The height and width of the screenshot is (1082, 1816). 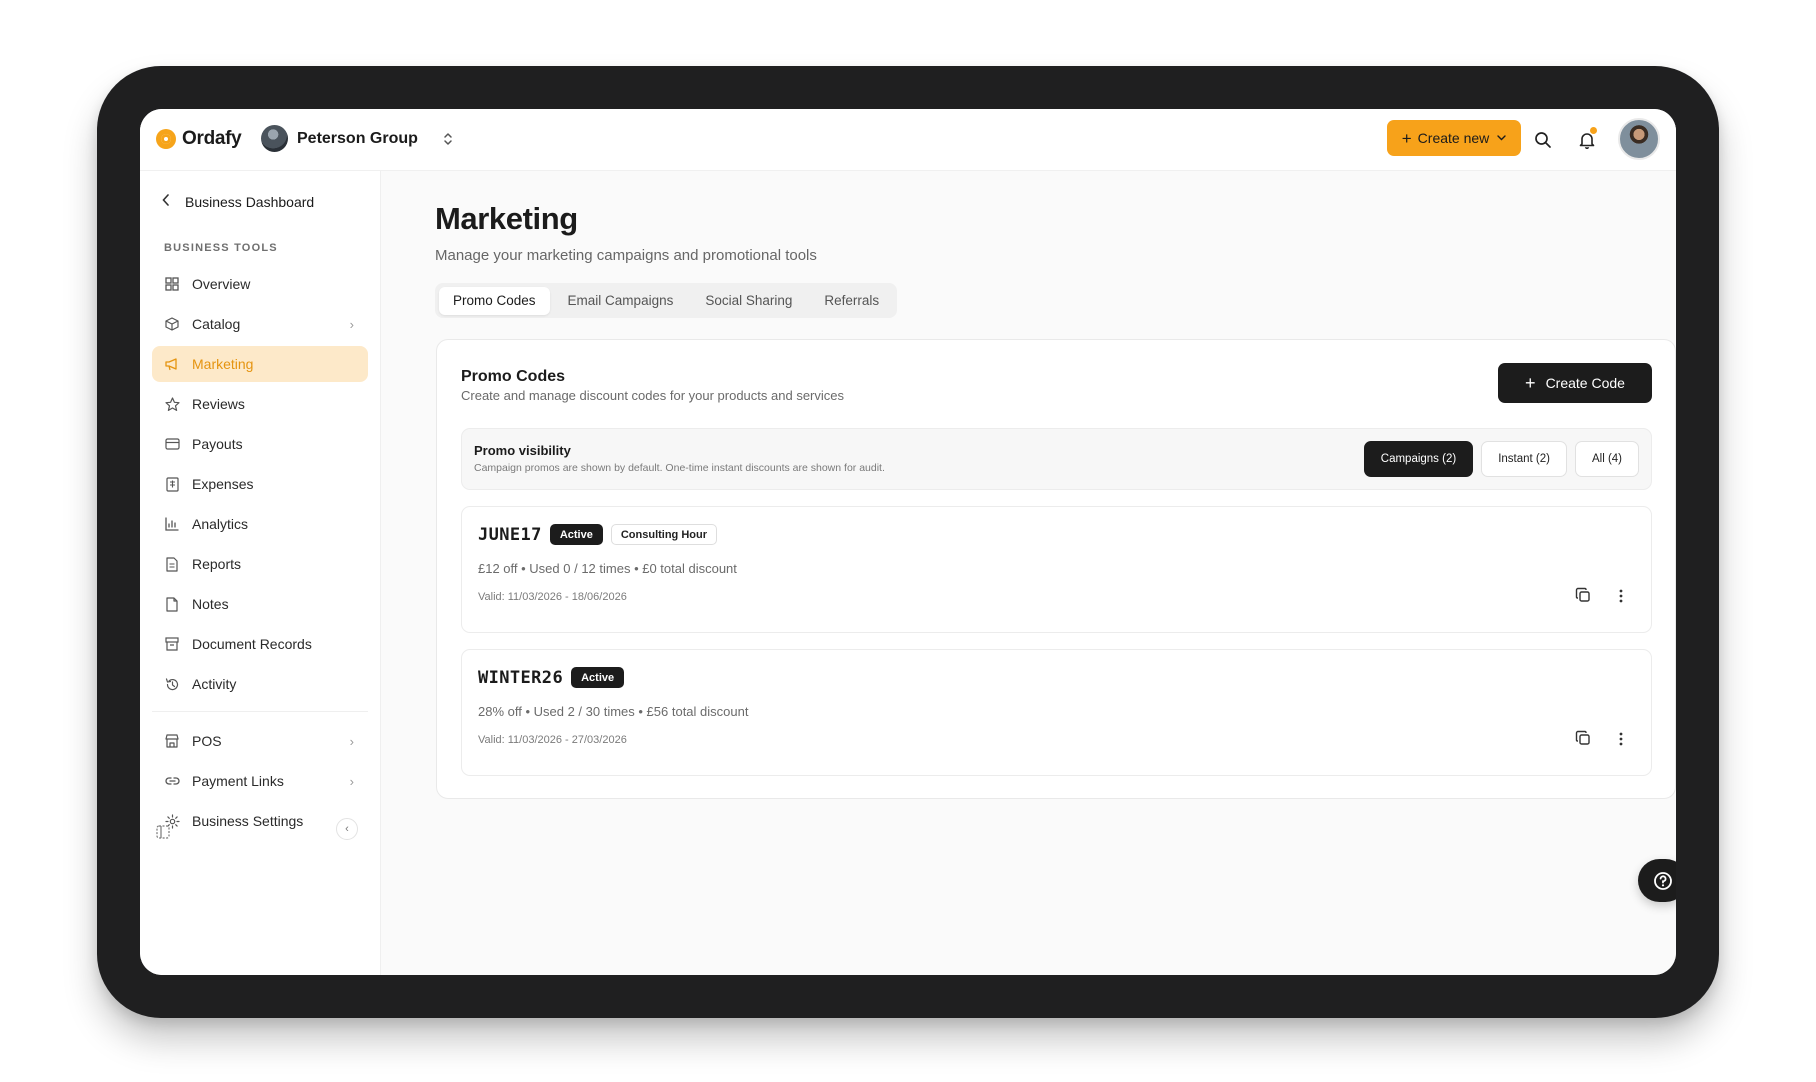 I want to click on box-icon, so click(x=172, y=324).